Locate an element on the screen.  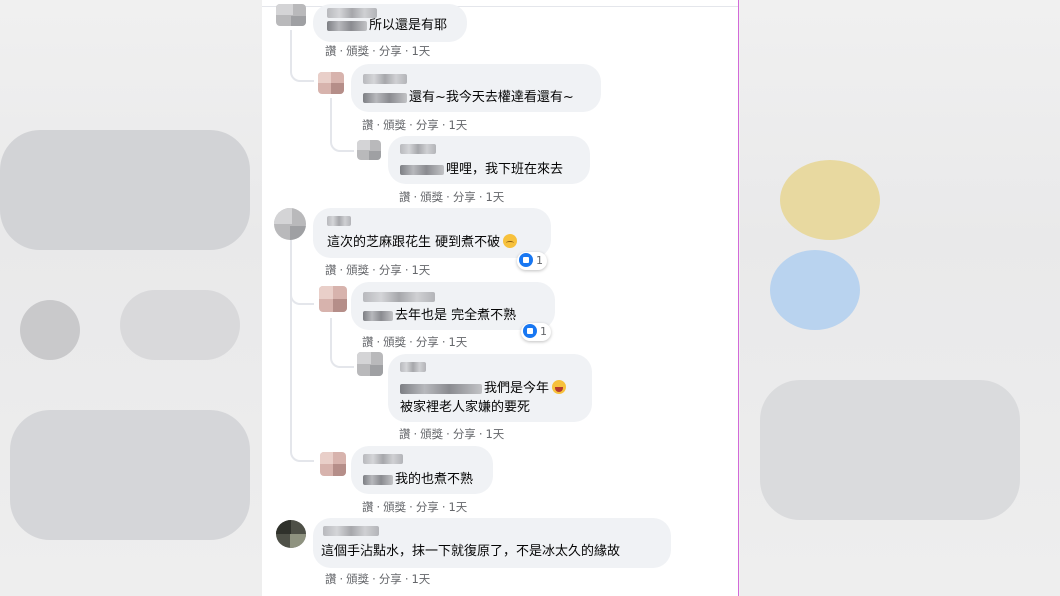
comment-text: 去年也是 完全煮不熟 is located at coordinates (439, 316).